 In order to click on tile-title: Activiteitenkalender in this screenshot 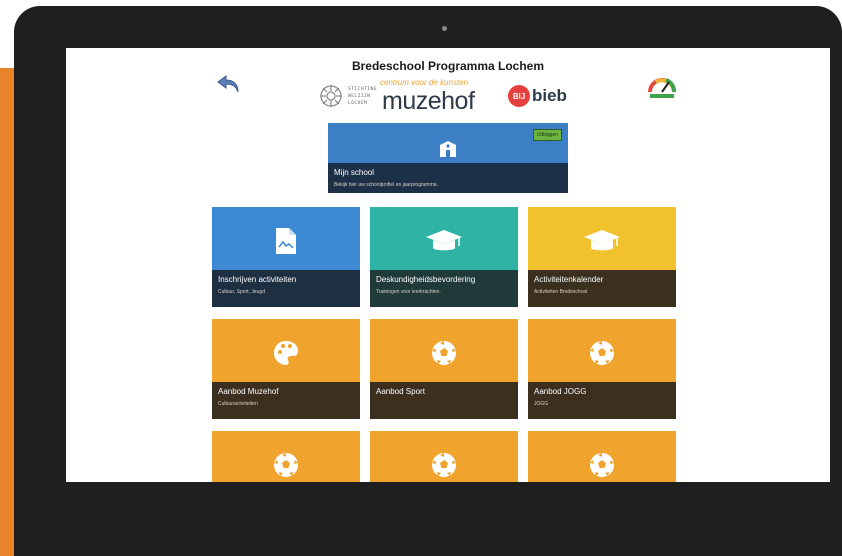, I will do `click(569, 279)`.